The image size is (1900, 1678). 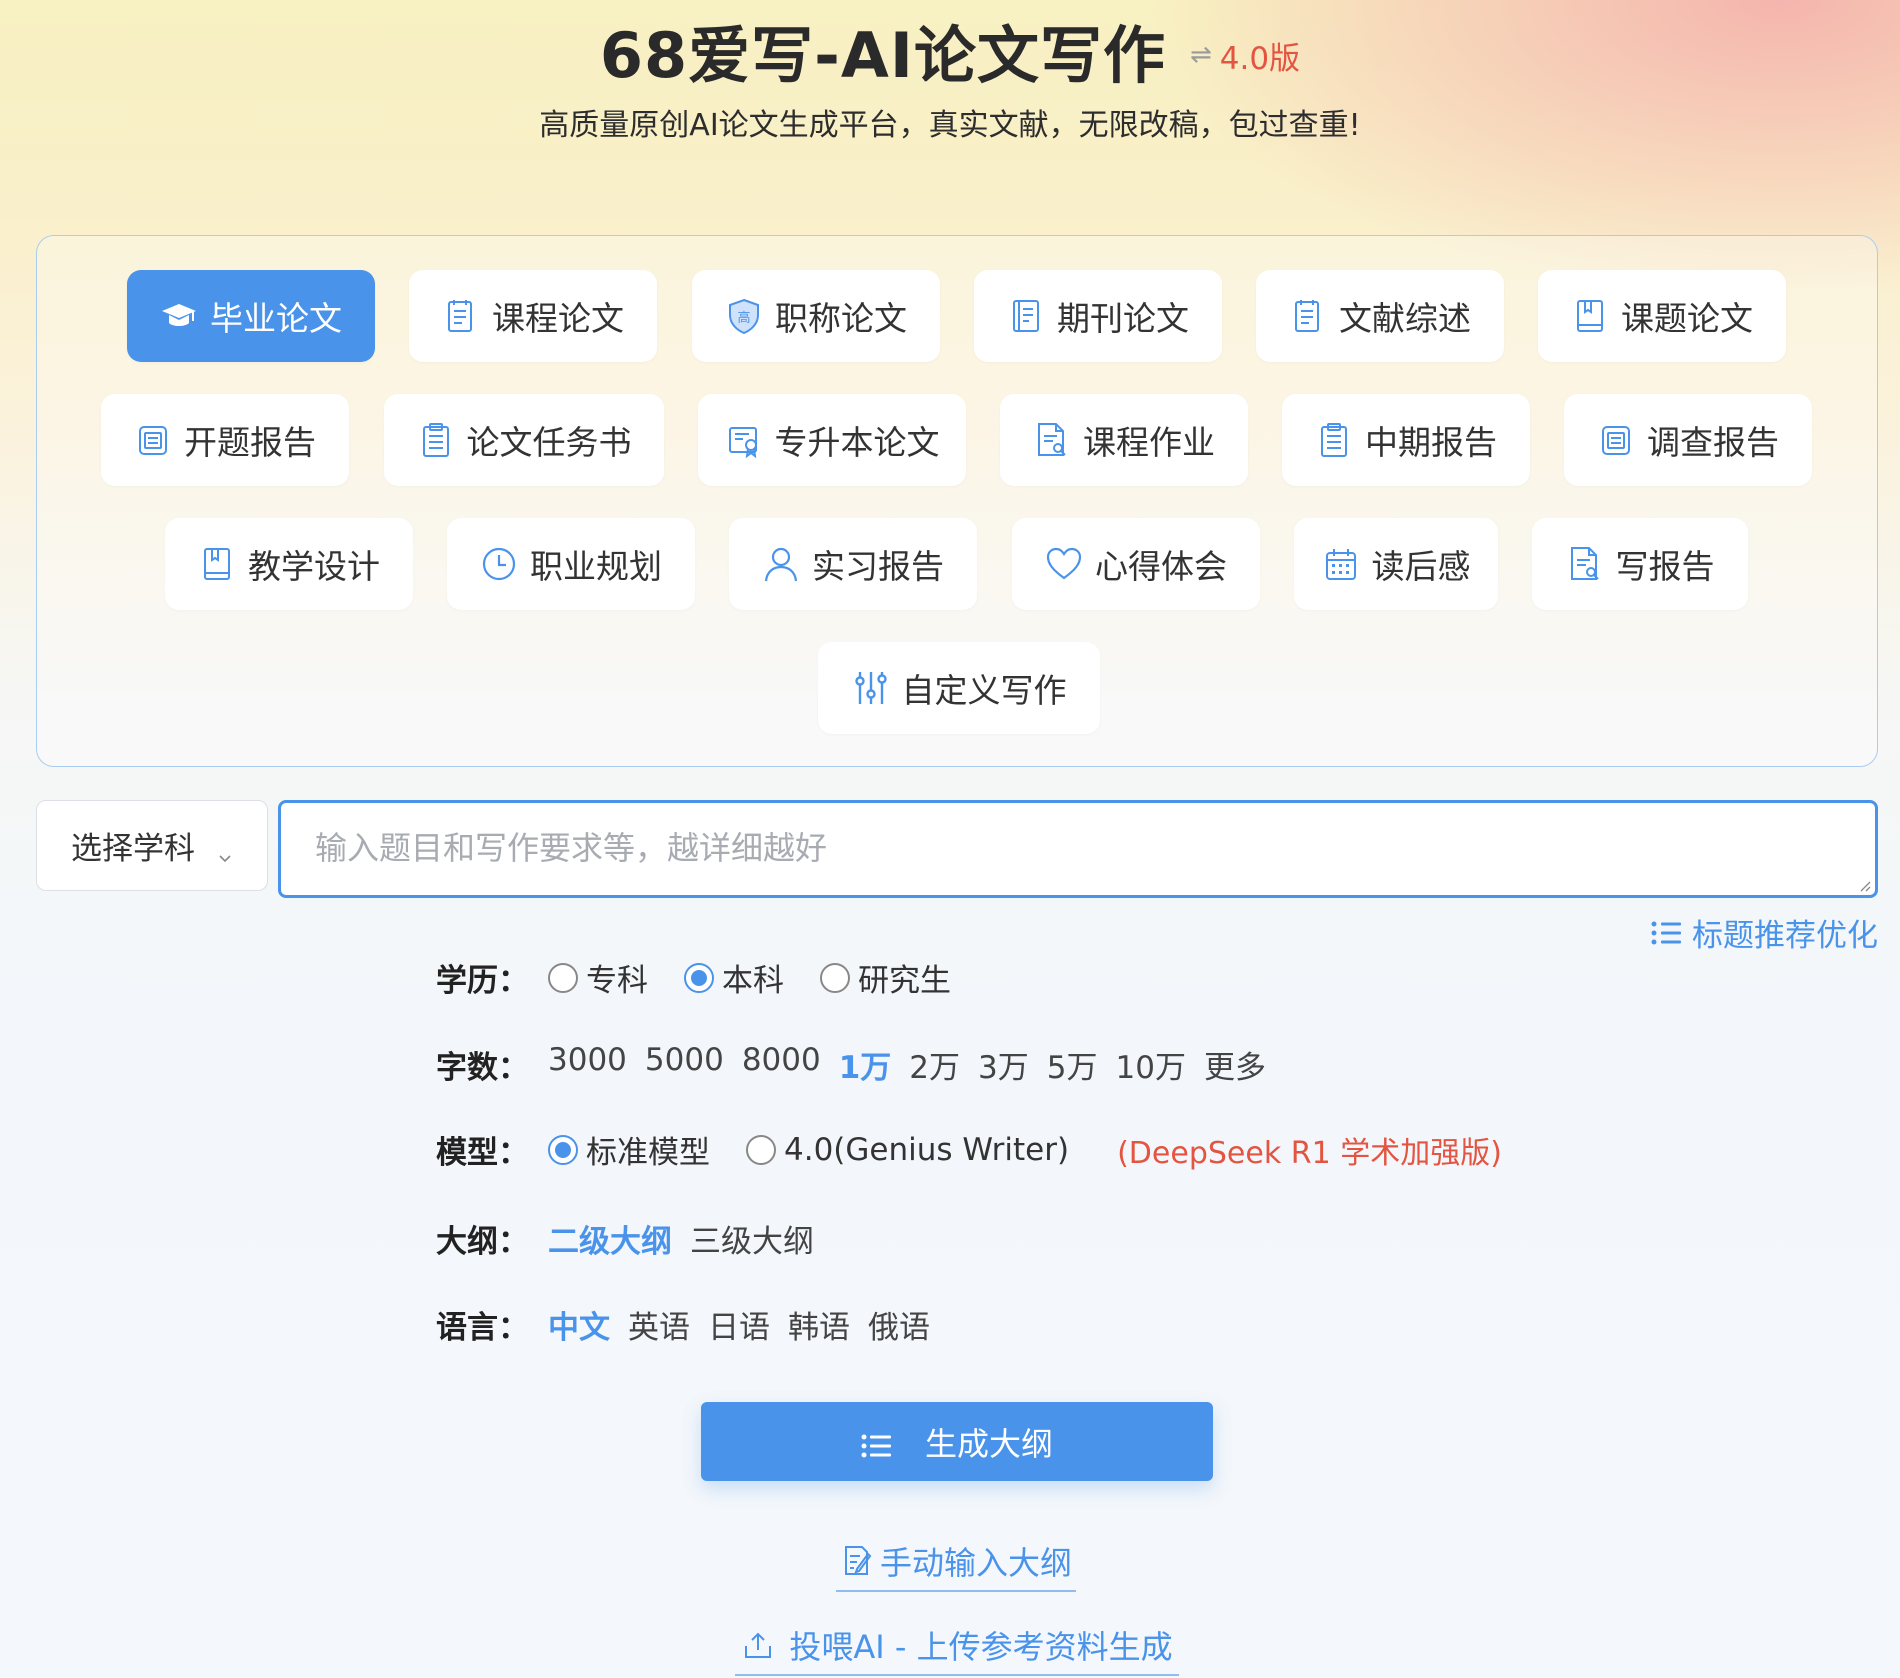 I want to click on category-button: 职业规划, so click(x=571, y=564).